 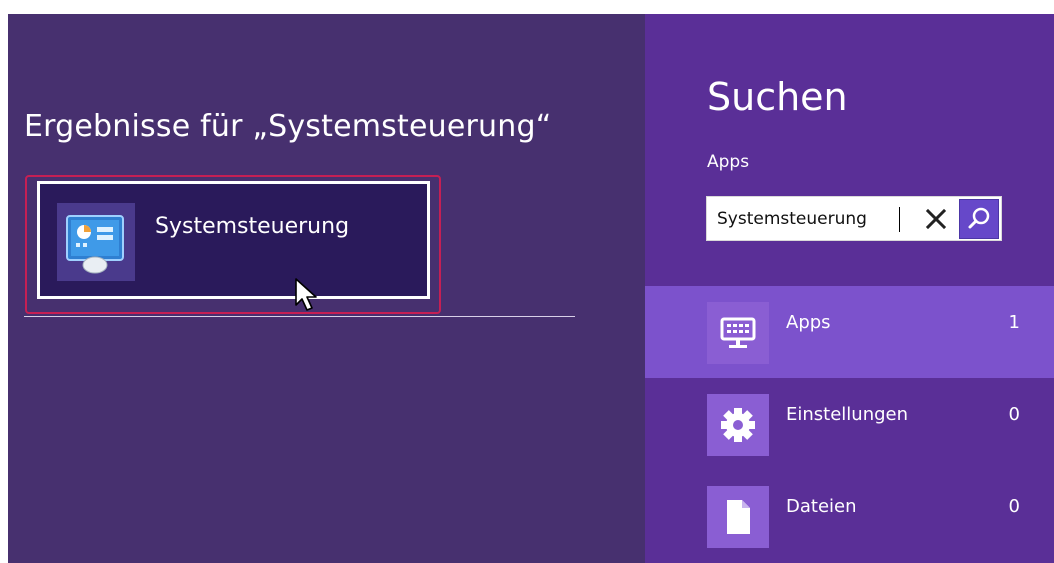 What do you see at coordinates (847, 414) in the screenshot?
I see `category-label: Einstellungen` at bounding box center [847, 414].